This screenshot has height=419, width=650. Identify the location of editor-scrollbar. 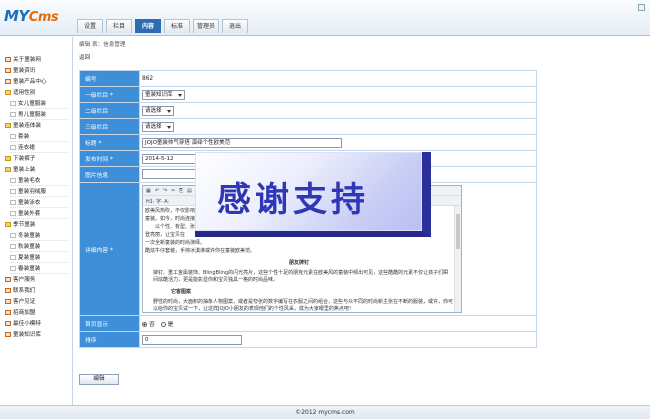
(457, 259).